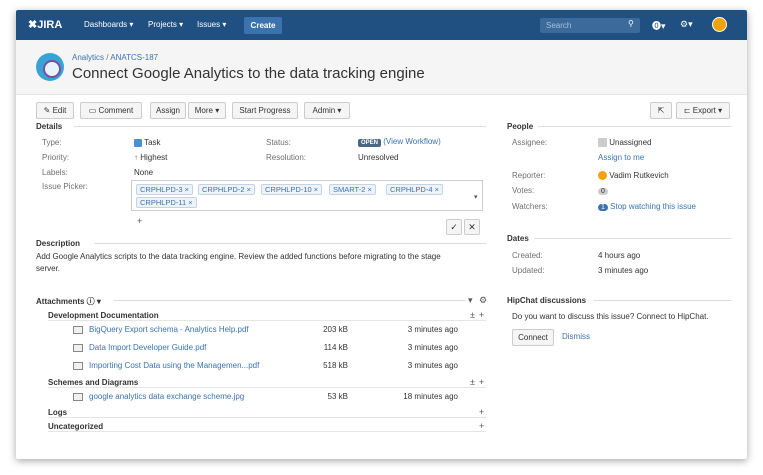  Describe the element at coordinates (47, 110) in the screenshot. I see `pencil-icon: ✎` at that location.